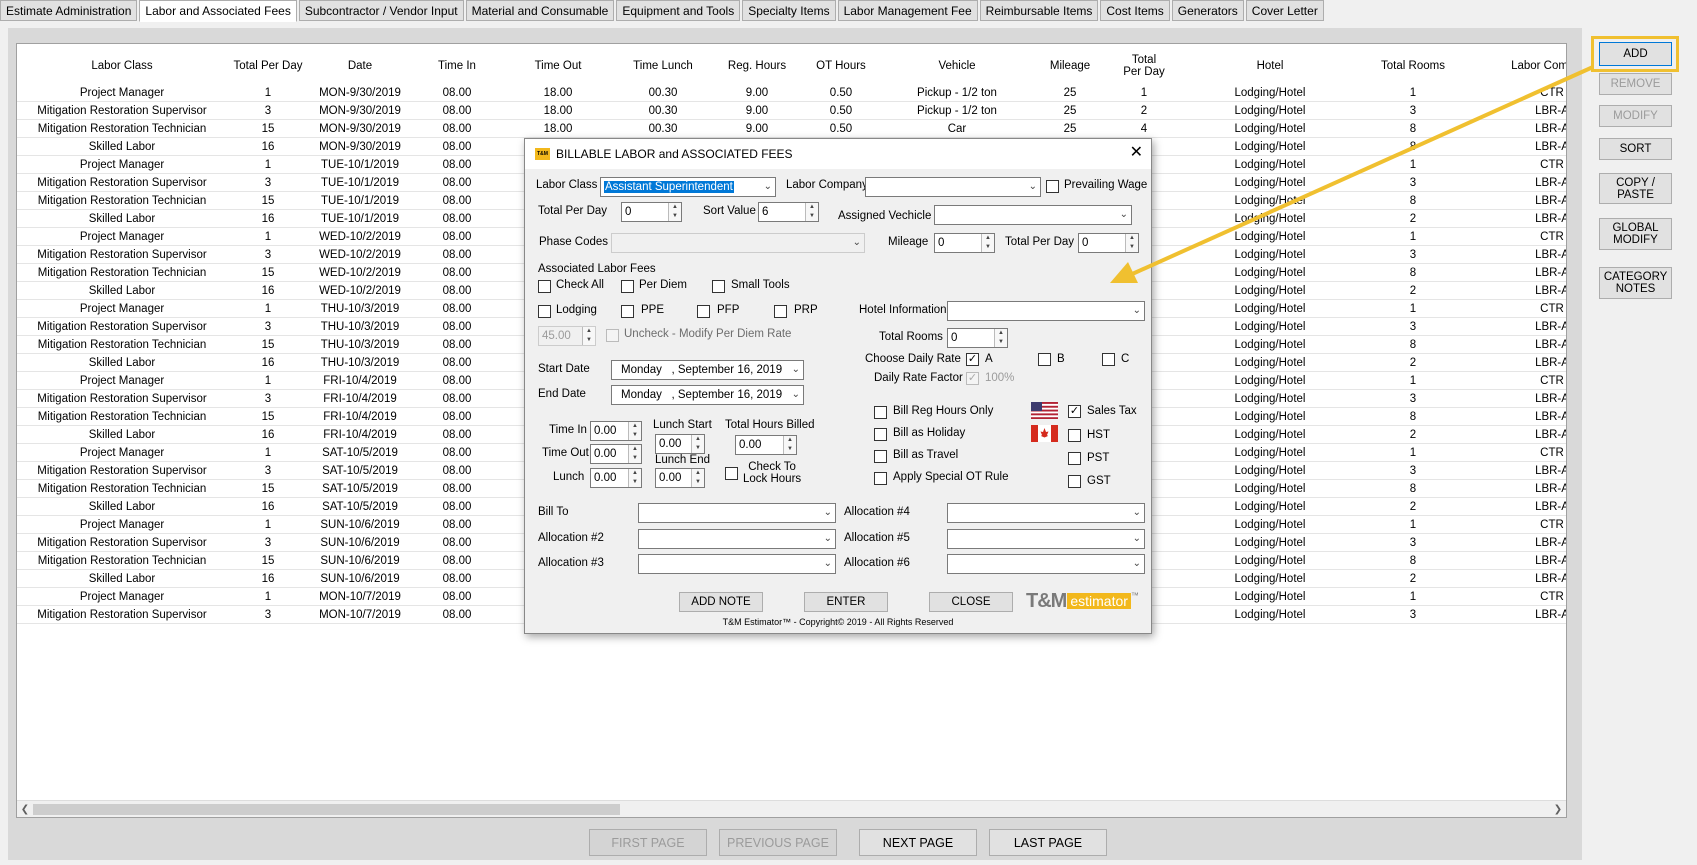 This screenshot has width=1697, height=865. Describe the element at coordinates (731, 473) in the screenshot. I see `lock-hours-checkbox` at that location.